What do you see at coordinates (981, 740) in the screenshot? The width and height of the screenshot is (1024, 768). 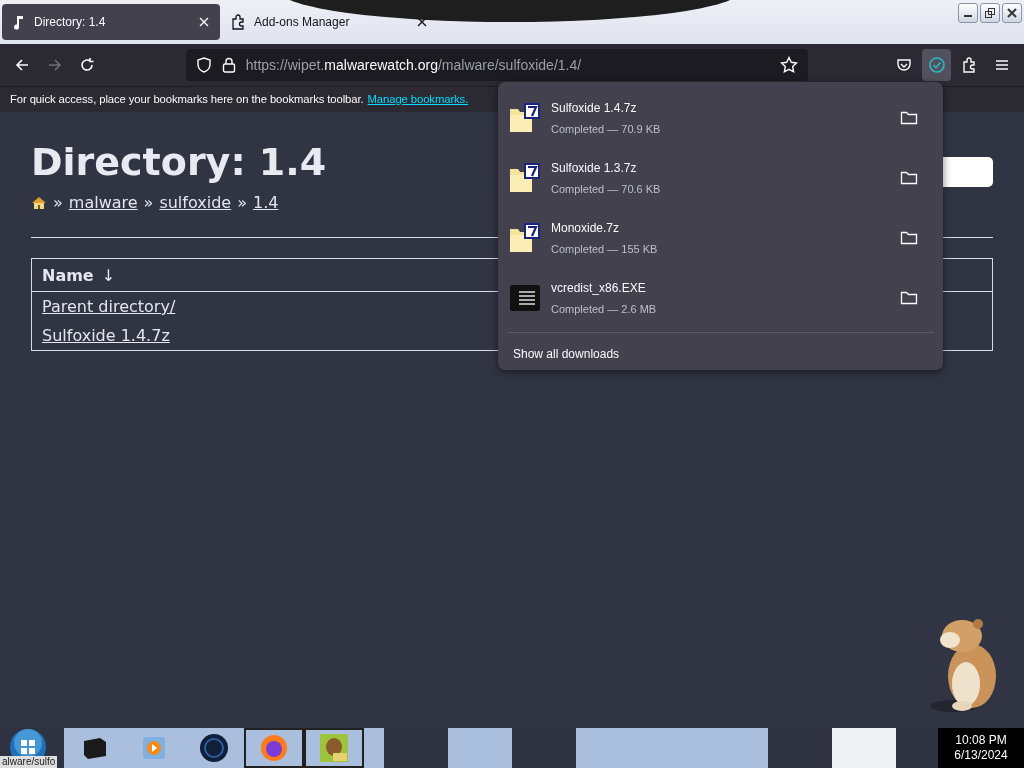 I see `clock-time: 10:08 PM` at bounding box center [981, 740].